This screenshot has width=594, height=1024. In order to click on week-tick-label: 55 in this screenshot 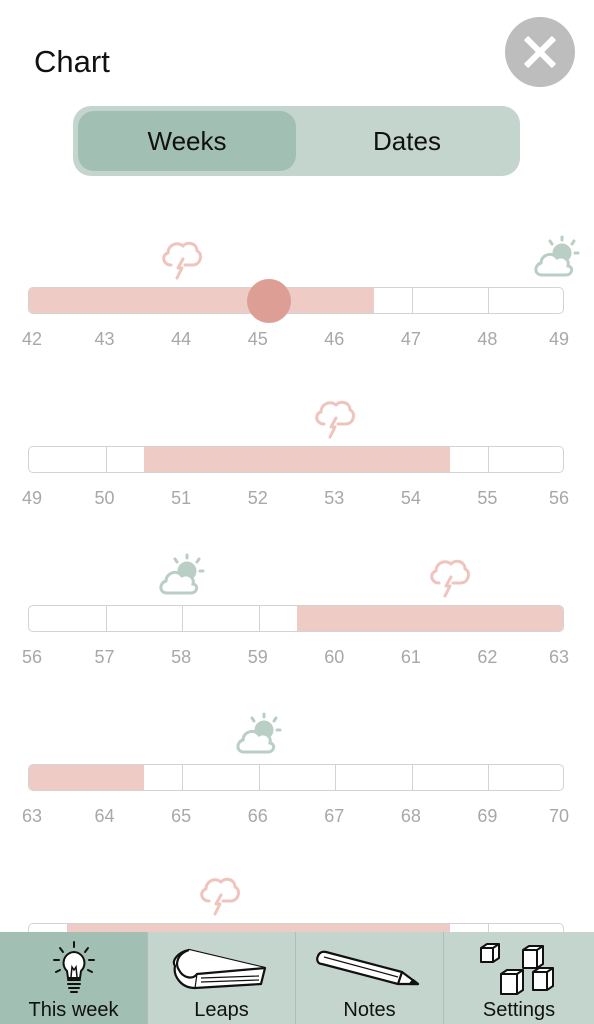, I will do `click(487, 498)`.